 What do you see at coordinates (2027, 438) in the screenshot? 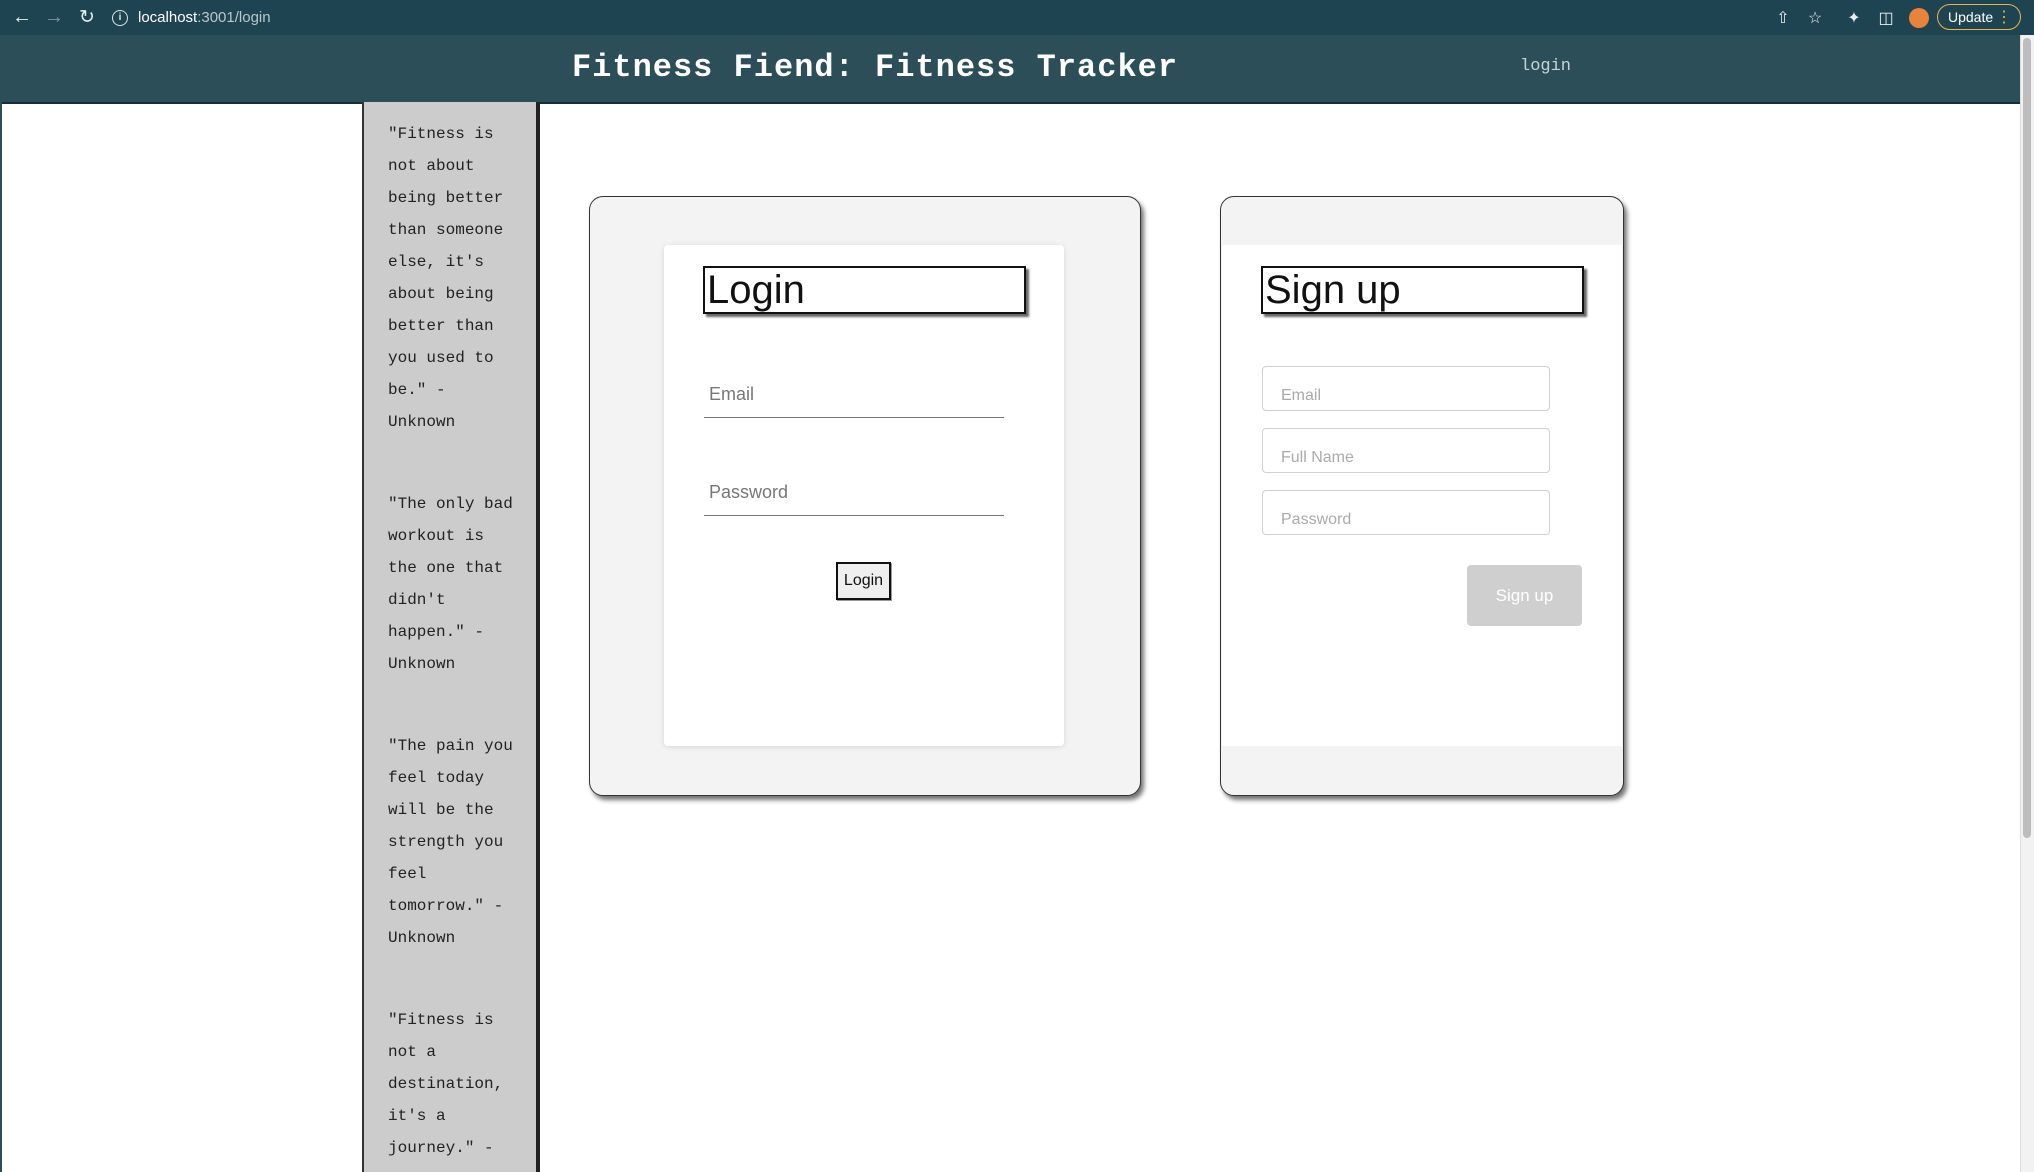
I see `scrollbar-thumb` at bounding box center [2027, 438].